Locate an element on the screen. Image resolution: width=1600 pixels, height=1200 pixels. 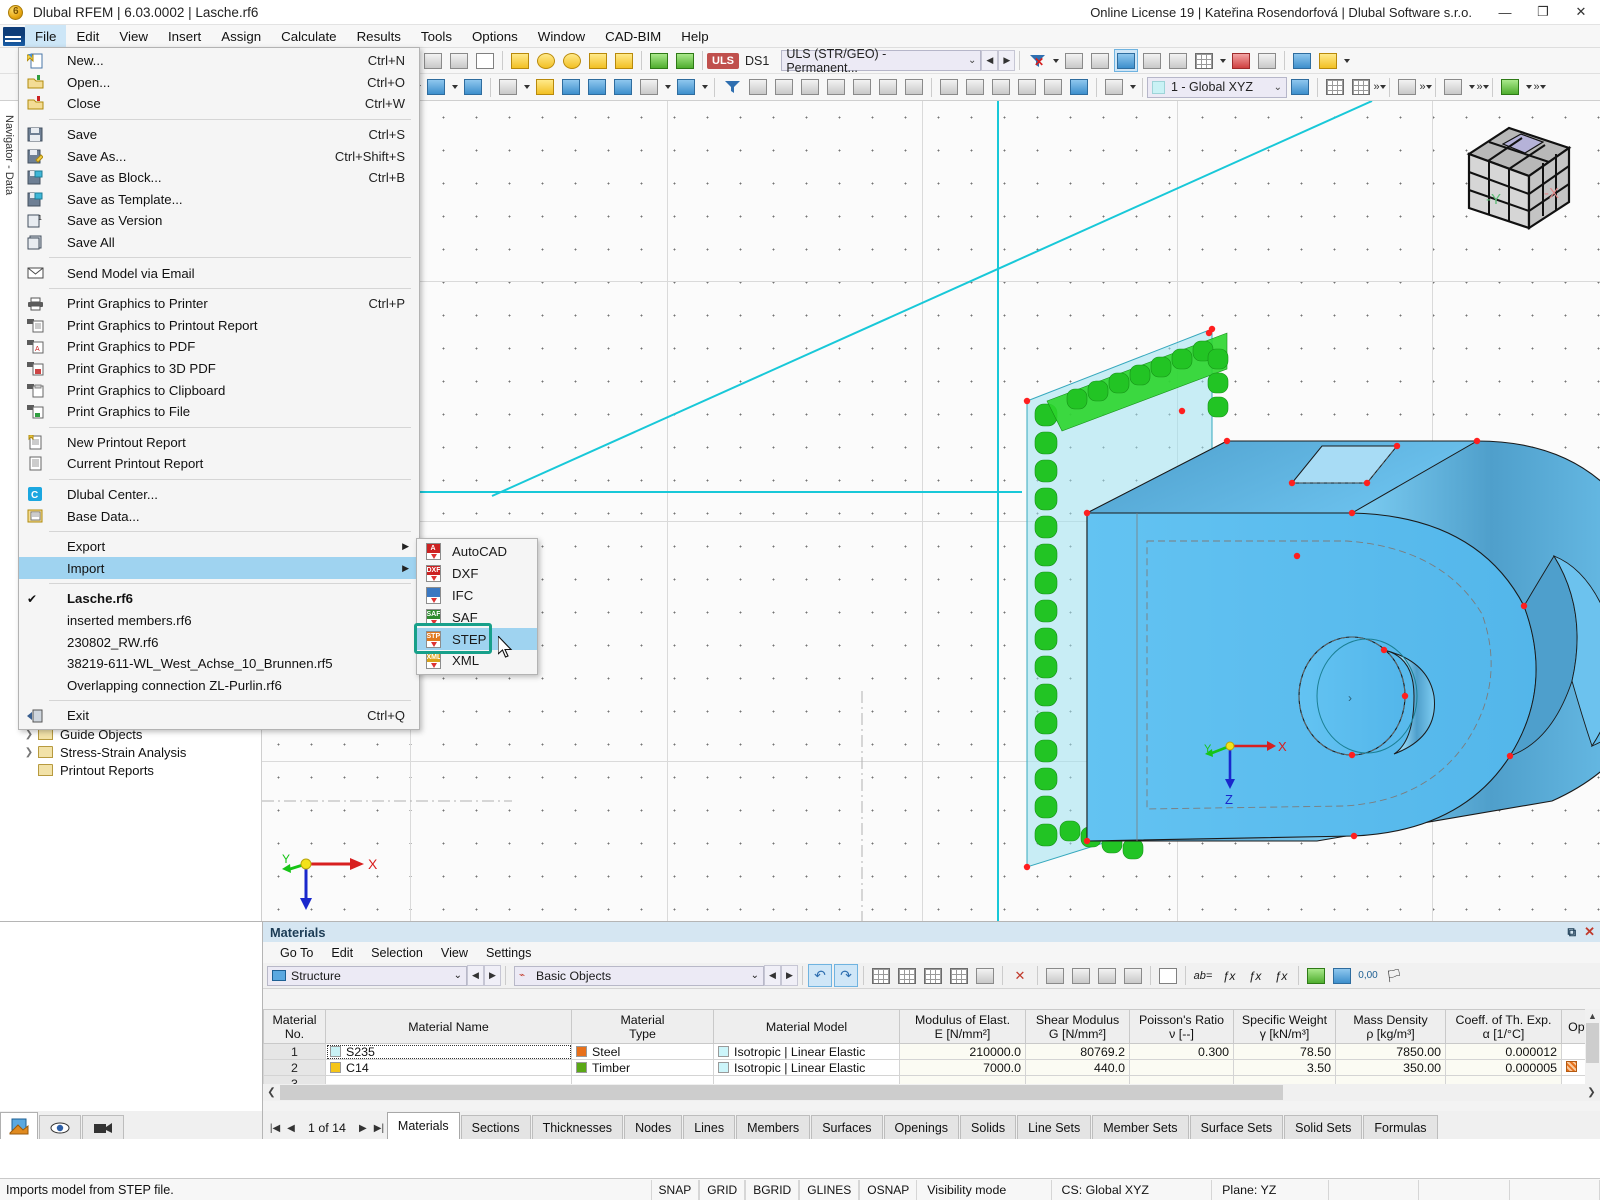
script-console-icon is located at coordinates (459, 60).